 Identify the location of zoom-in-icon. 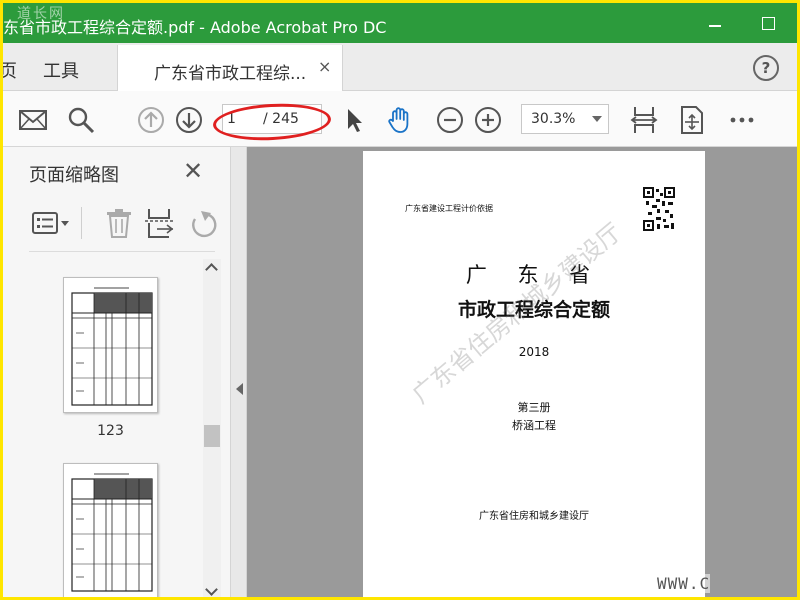
(488, 120).